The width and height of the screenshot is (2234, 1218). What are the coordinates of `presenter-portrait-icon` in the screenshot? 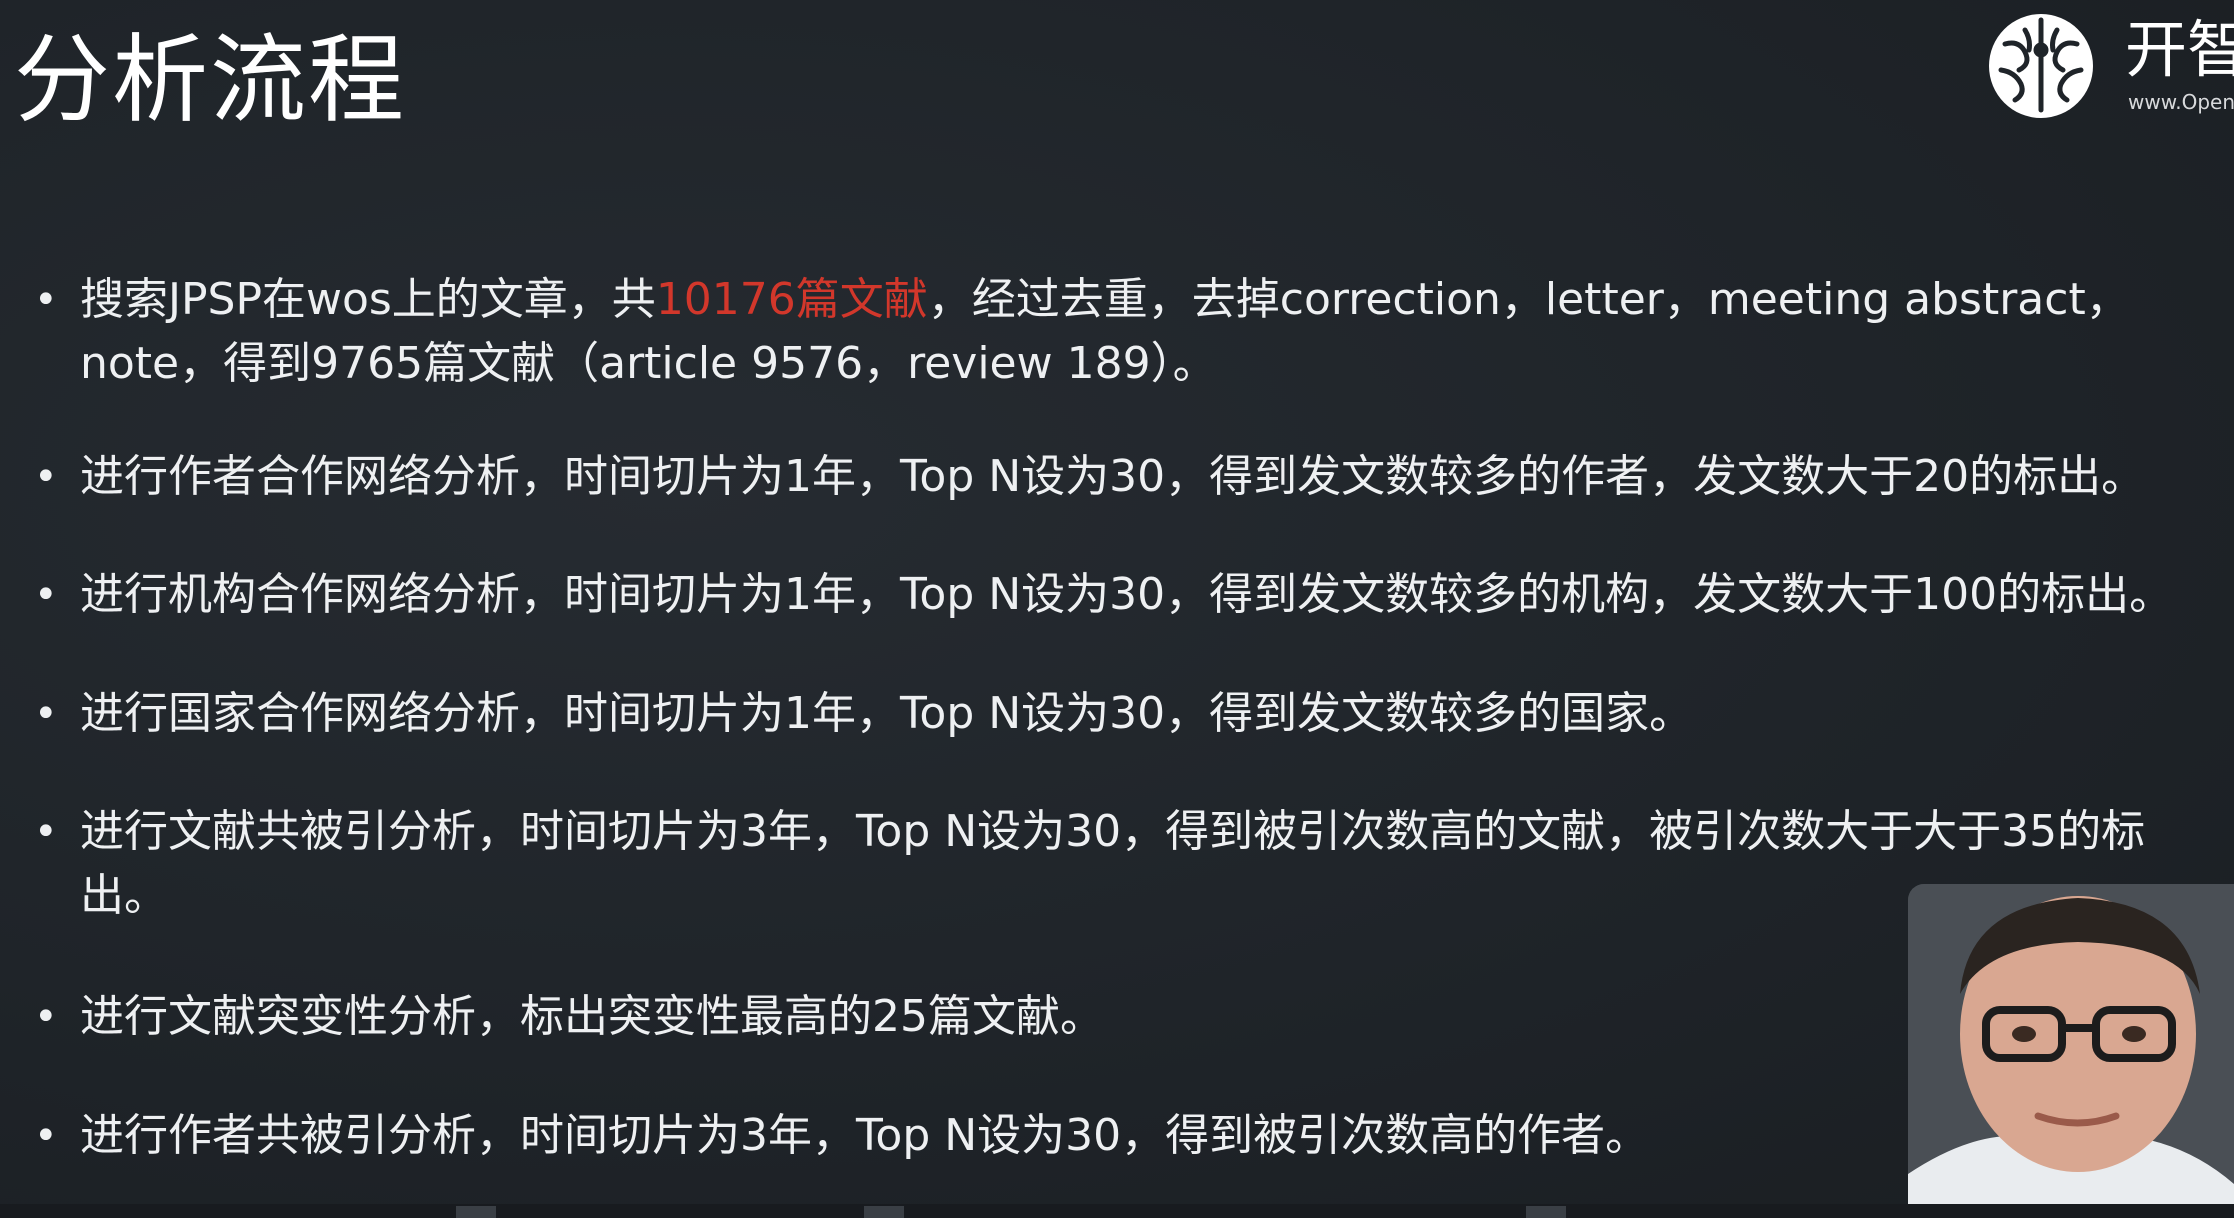 It's located at (2071, 1051).